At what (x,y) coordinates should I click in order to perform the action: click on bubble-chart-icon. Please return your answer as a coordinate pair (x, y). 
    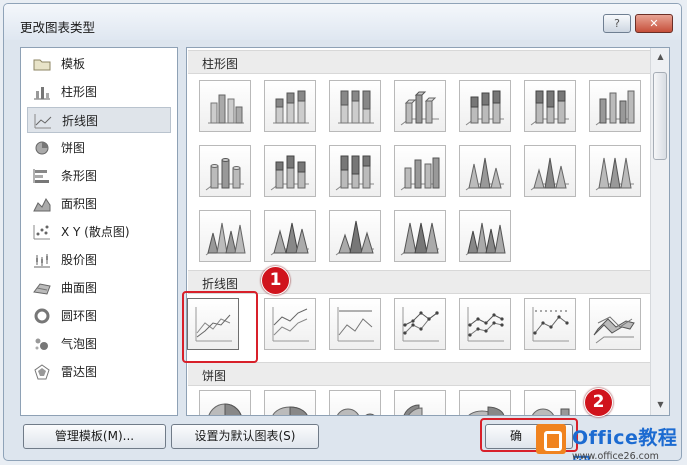
    Looking at the image, I should click on (41, 344).